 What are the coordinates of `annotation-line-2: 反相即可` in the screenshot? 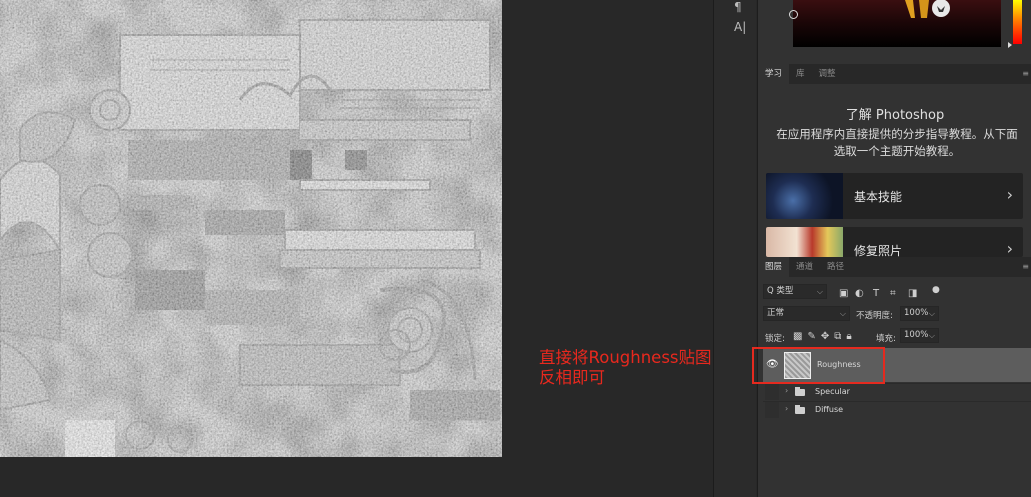 It's located at (572, 377).